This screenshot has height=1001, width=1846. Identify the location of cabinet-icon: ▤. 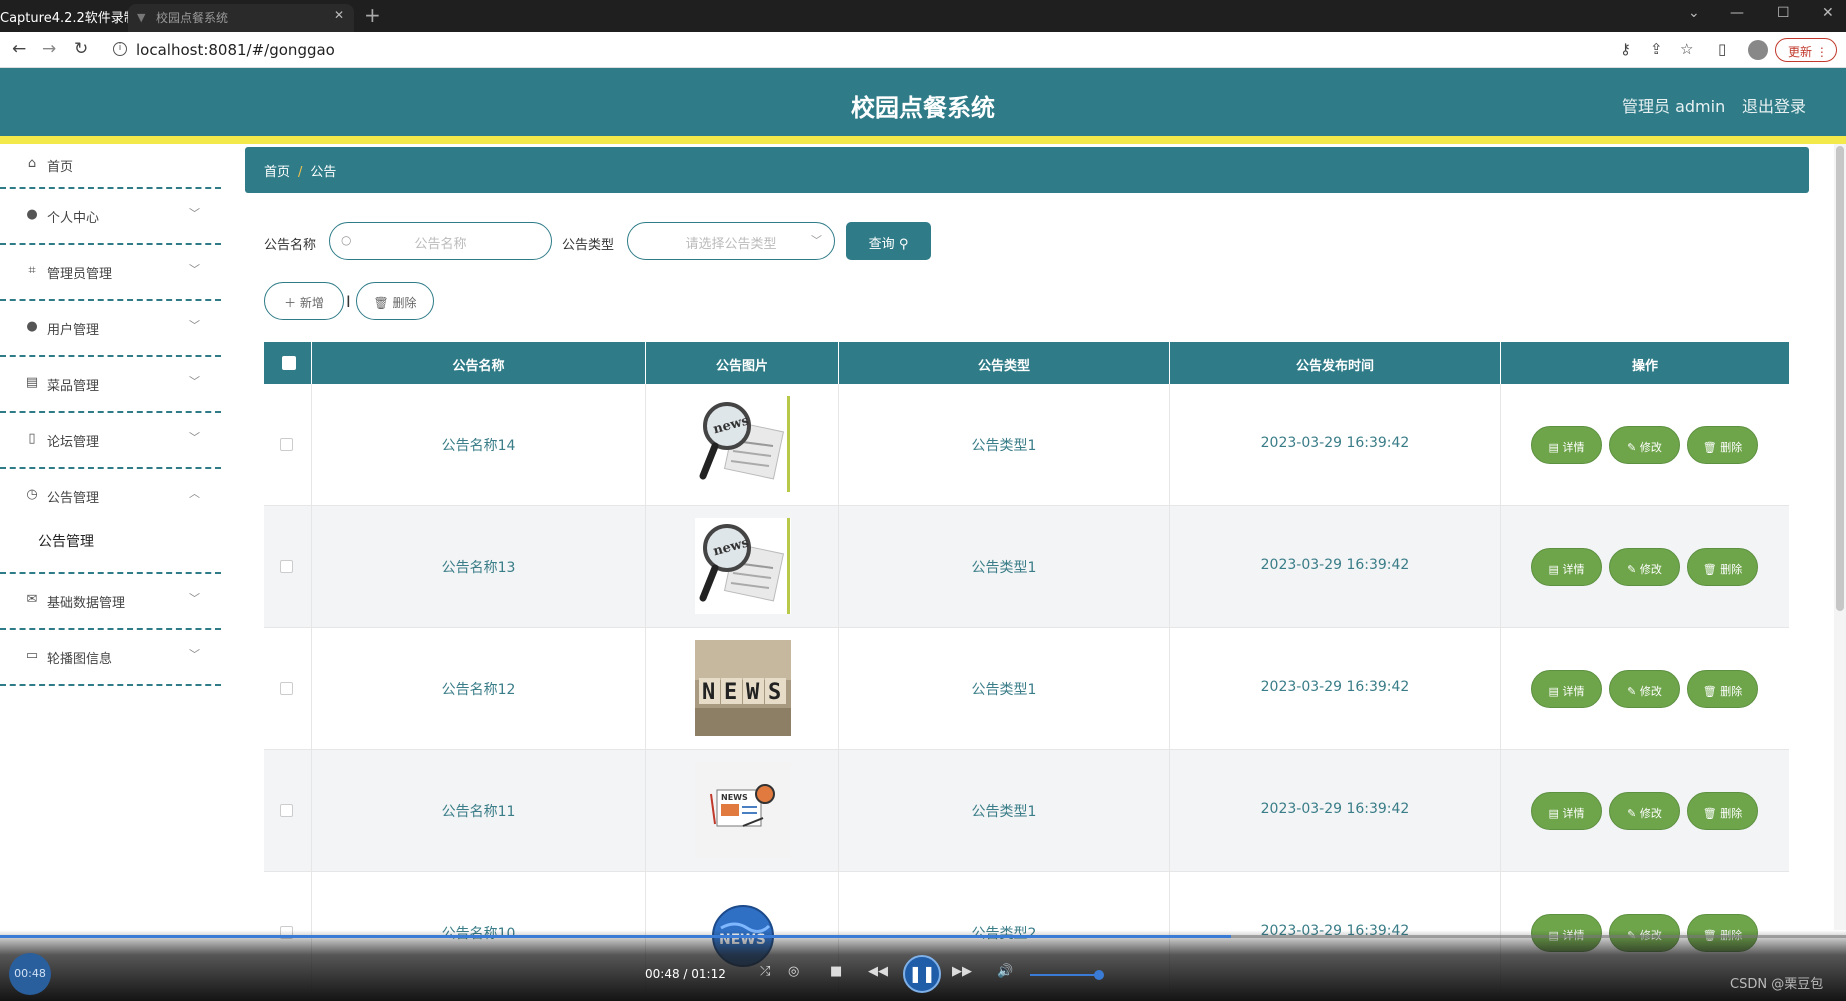
(32, 382).